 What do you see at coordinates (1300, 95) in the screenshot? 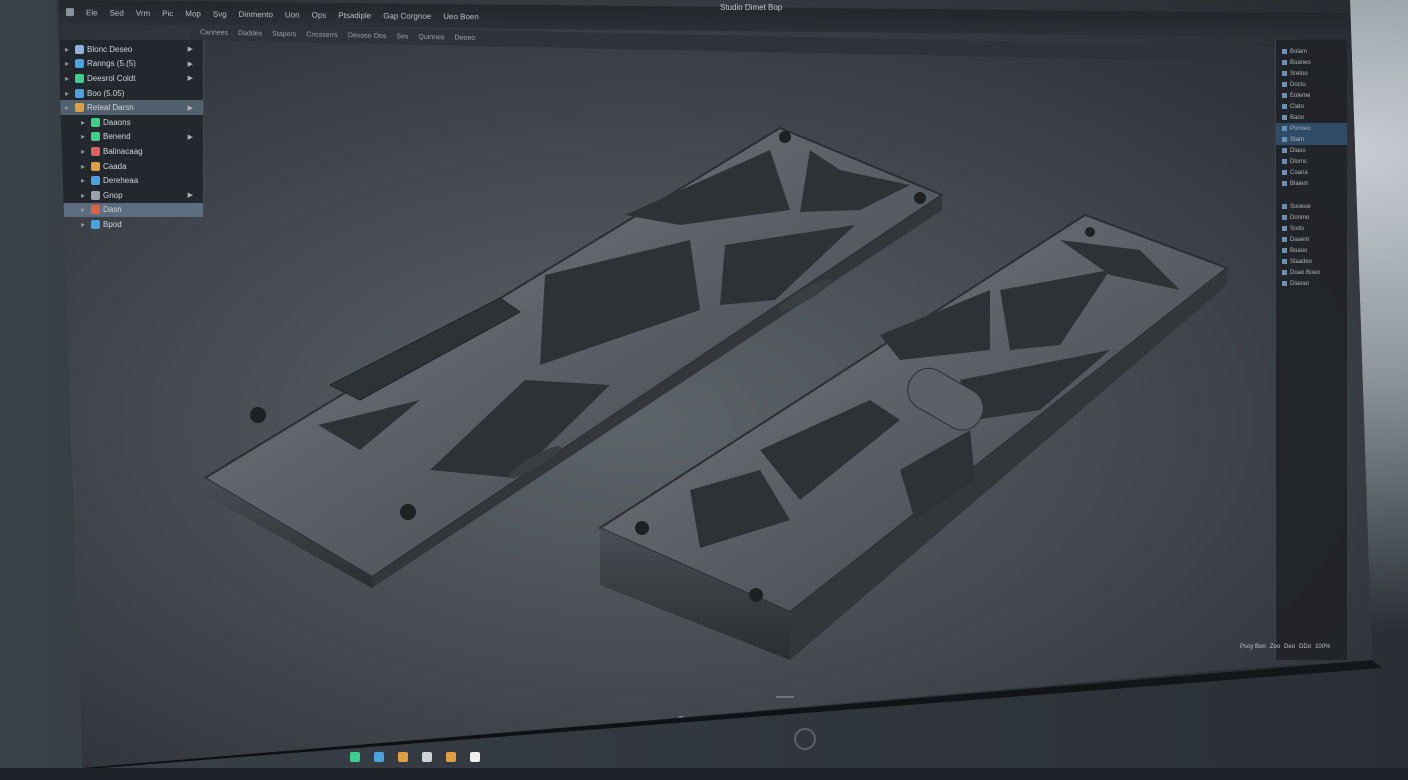
I see `panel-row-label: Eoleme` at bounding box center [1300, 95].